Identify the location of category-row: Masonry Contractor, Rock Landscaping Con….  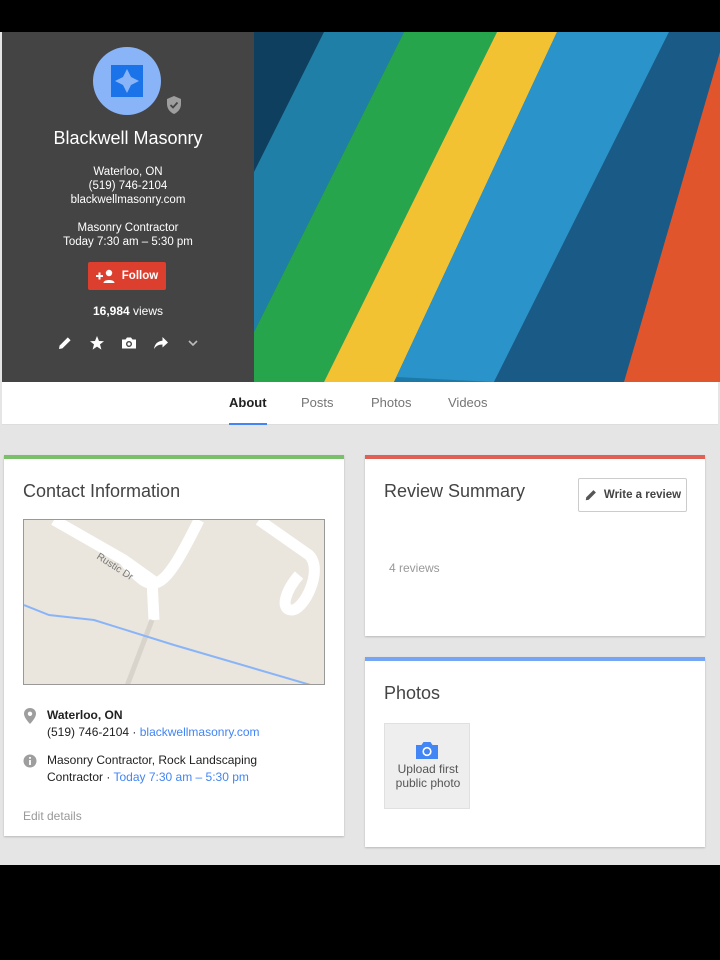
(173, 770).